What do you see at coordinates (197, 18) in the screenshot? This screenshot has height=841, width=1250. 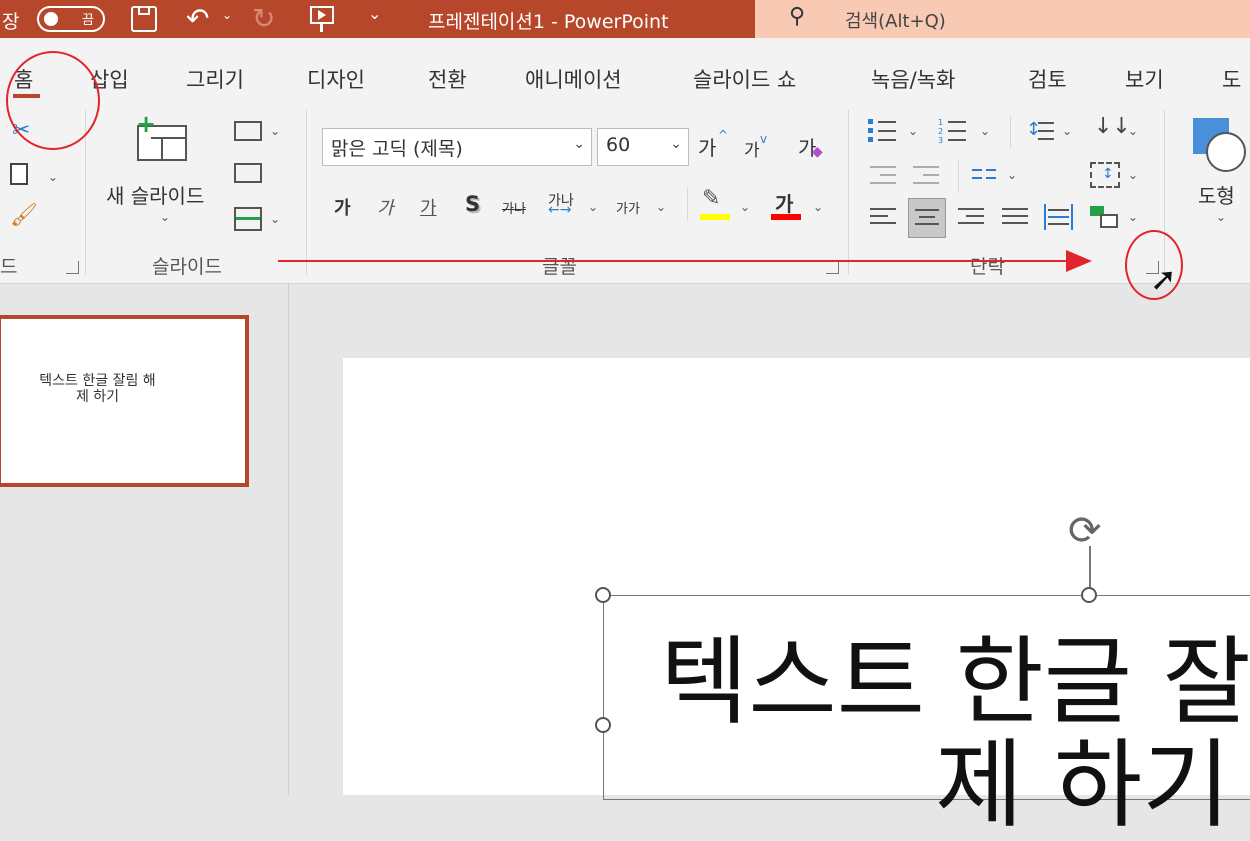 I see `undo-icon: ↶` at bounding box center [197, 18].